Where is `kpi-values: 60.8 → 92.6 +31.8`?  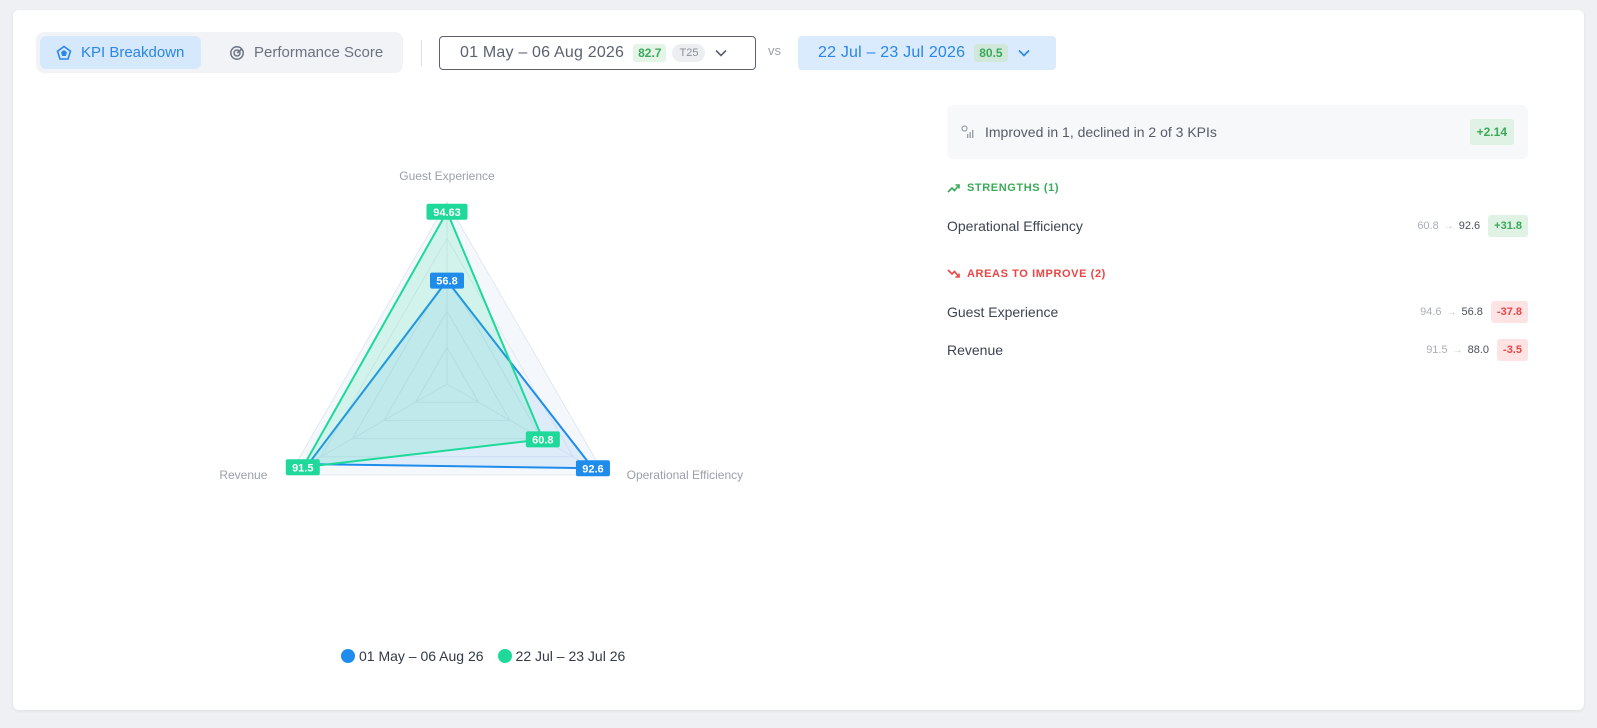
kpi-values: 60.8 → 92.6 +31.8 is located at coordinates (1472, 226).